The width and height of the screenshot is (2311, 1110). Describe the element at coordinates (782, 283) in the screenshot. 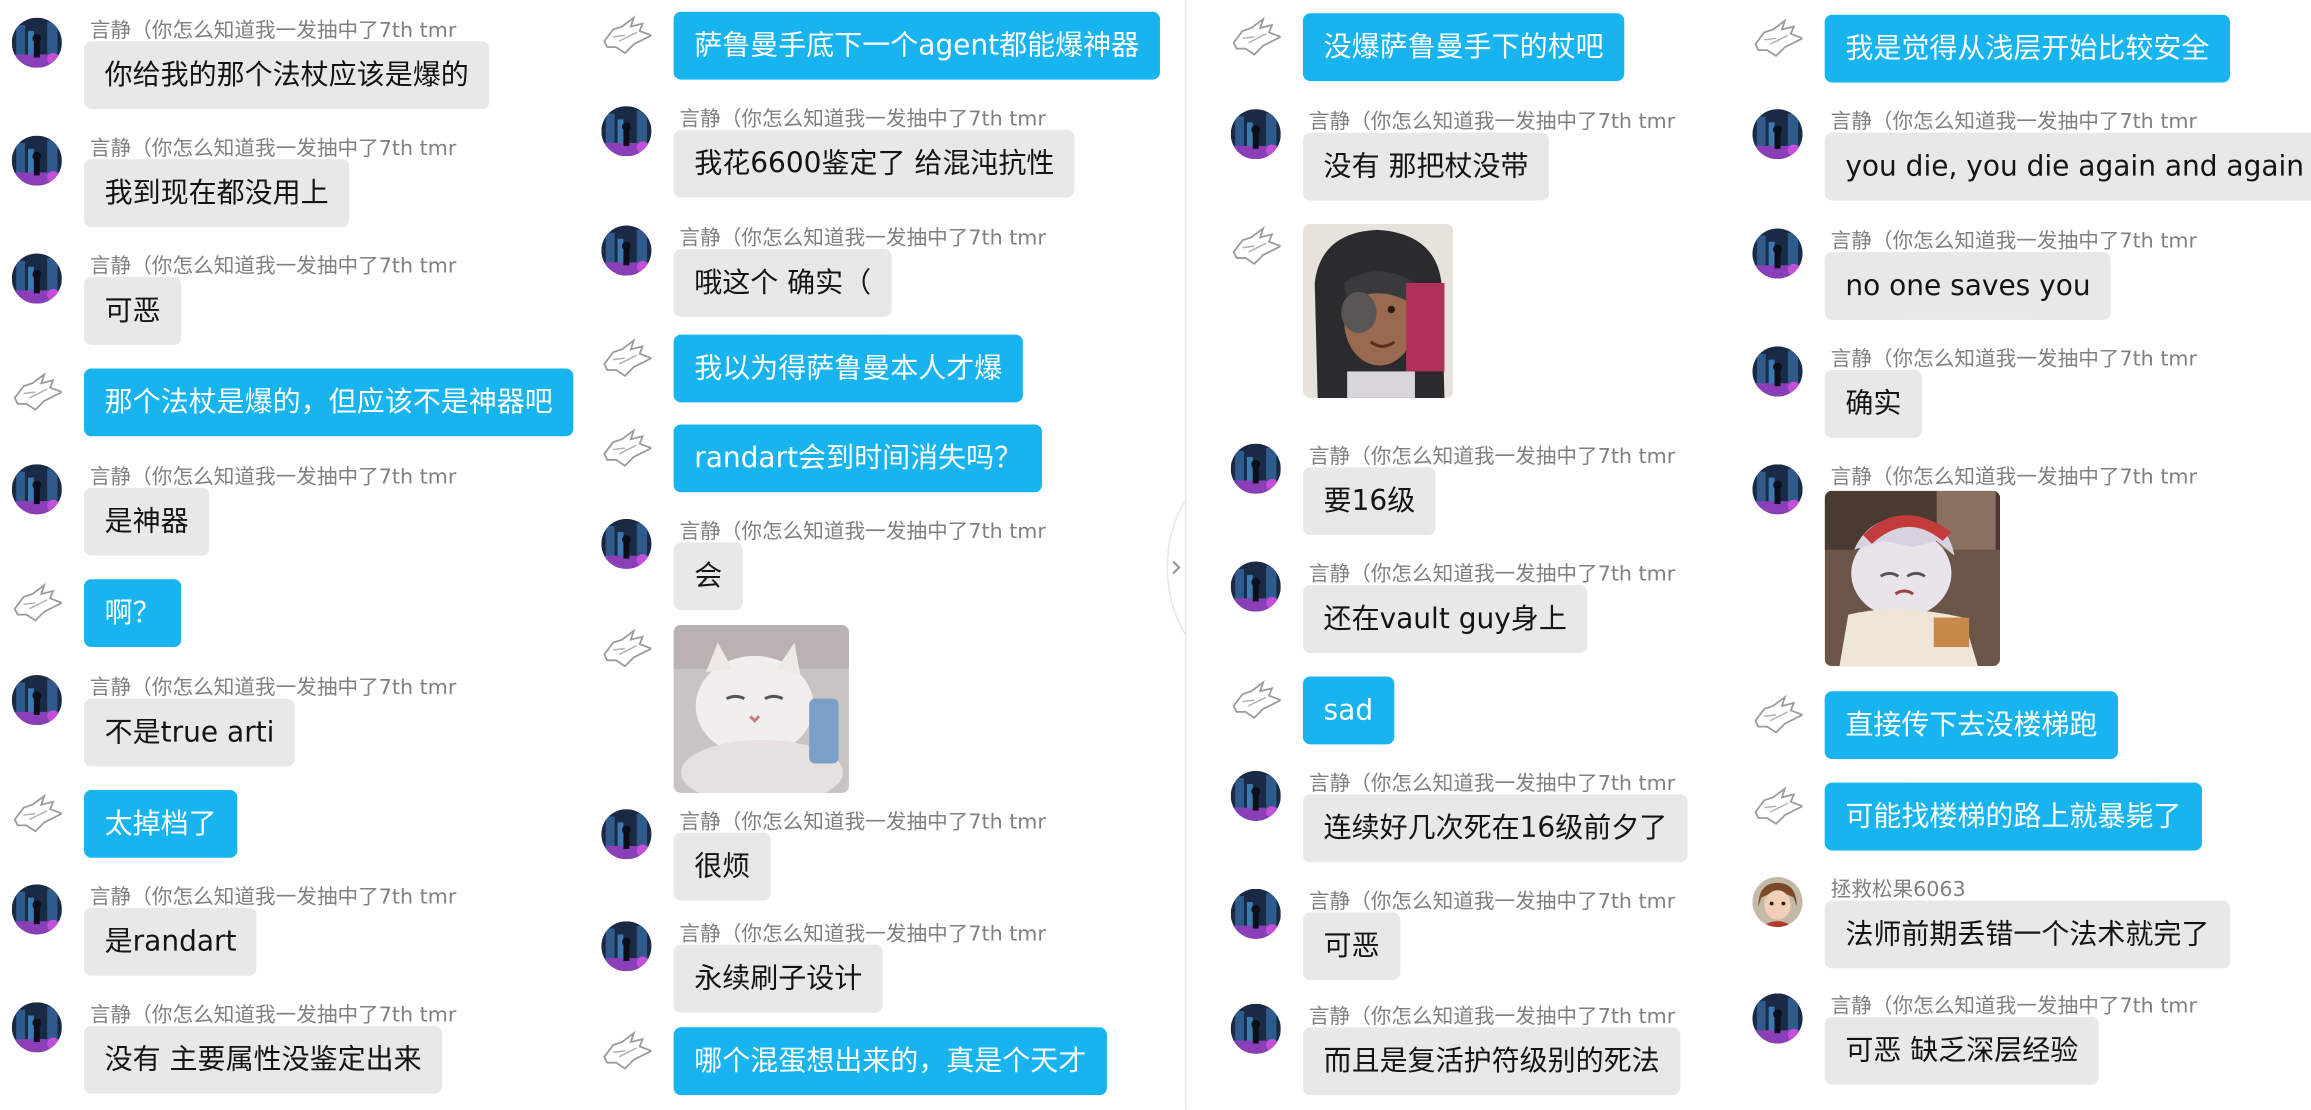

I see `message-bubble: 哦这个 确实（` at that location.